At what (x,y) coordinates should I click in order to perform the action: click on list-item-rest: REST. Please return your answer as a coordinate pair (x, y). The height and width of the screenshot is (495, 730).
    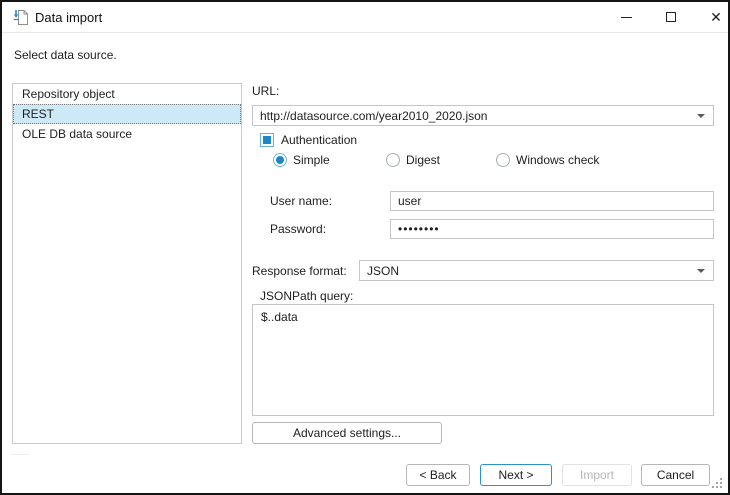
    Looking at the image, I should click on (127, 114).